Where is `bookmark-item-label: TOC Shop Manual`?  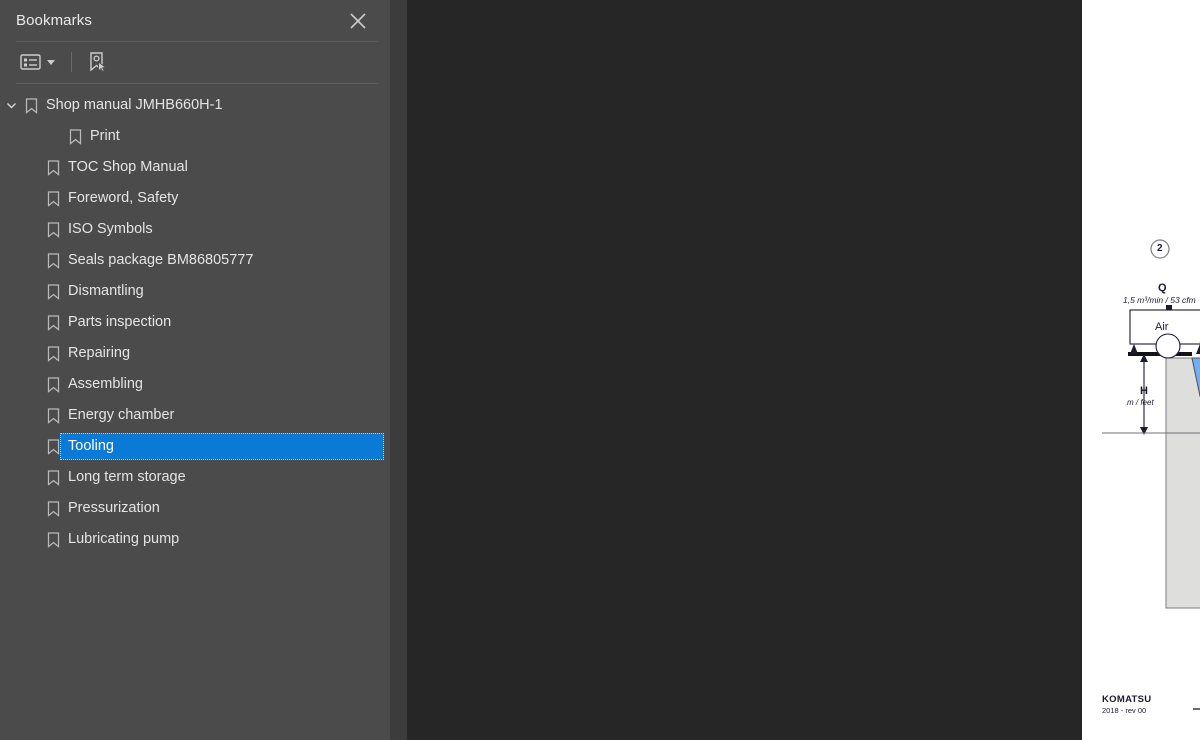 bookmark-item-label: TOC Shop Manual is located at coordinates (128, 167).